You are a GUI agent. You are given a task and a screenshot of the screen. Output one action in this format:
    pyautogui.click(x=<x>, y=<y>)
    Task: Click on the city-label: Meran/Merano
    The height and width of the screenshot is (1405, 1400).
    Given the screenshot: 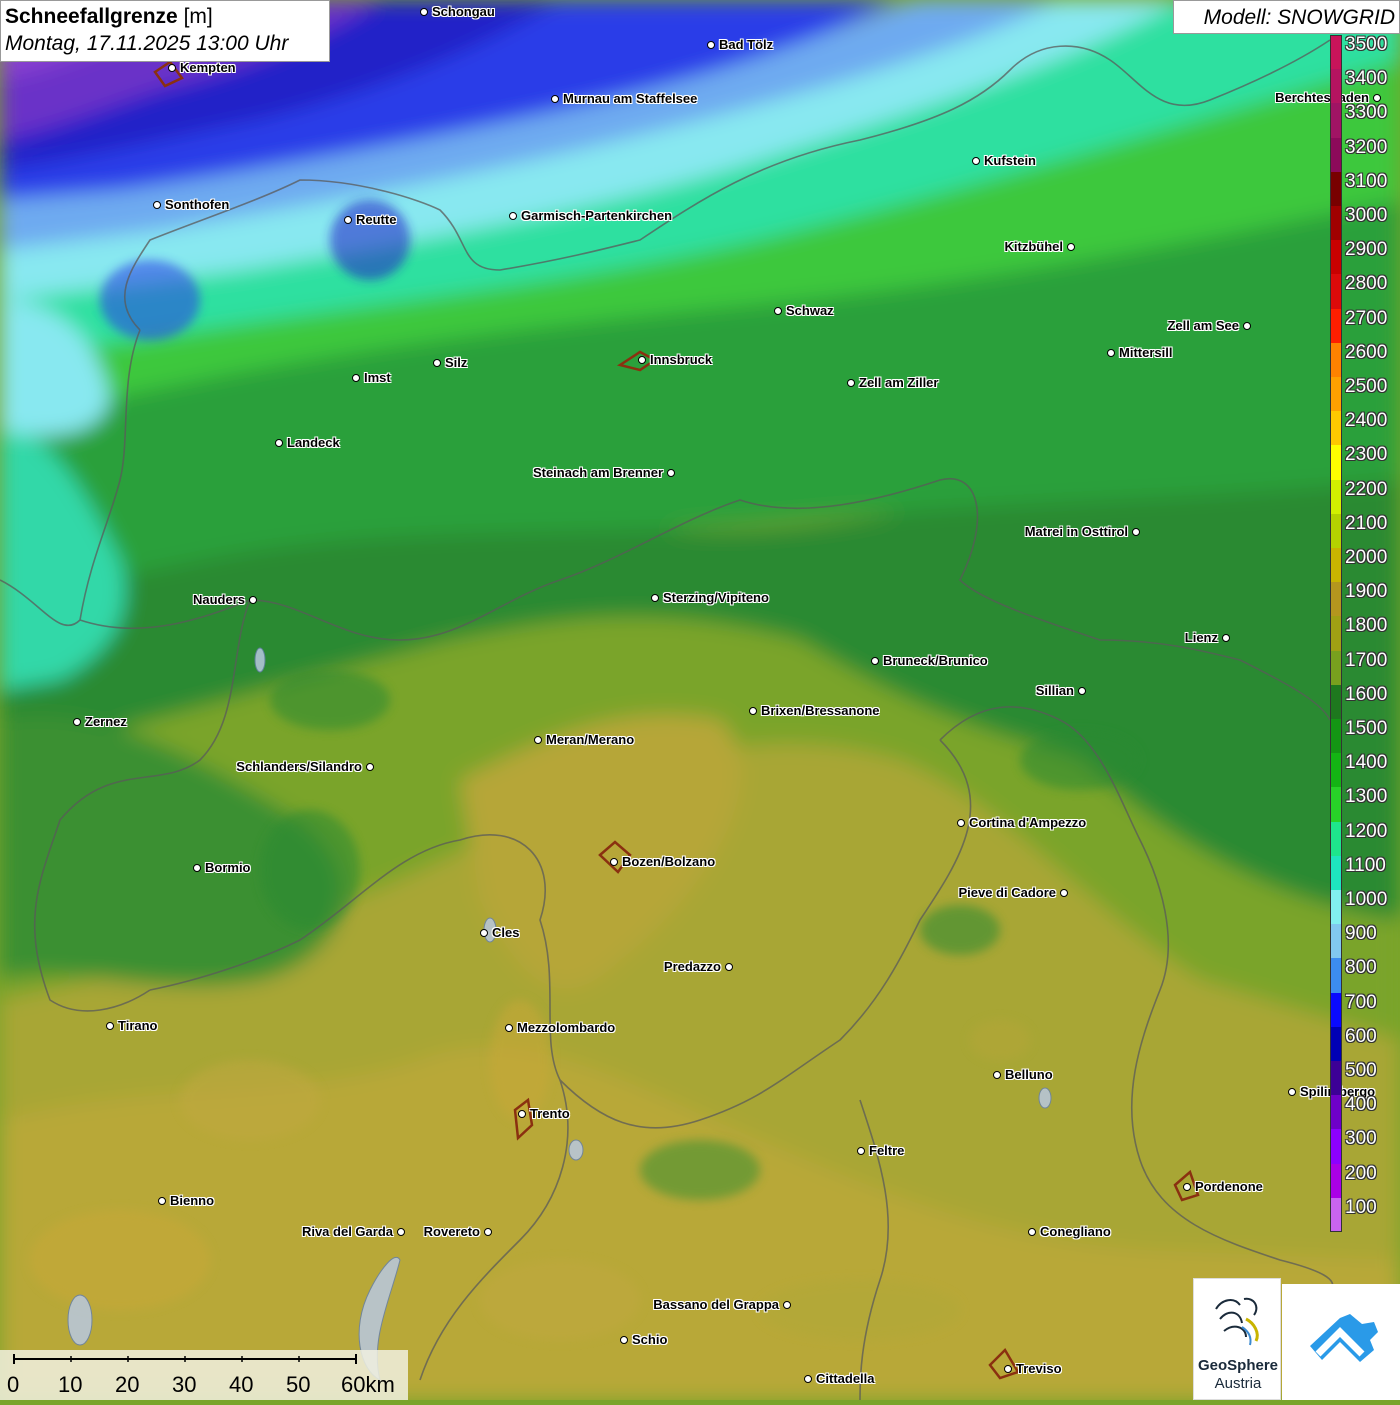 What is the action you would take?
    pyautogui.click(x=590, y=739)
    